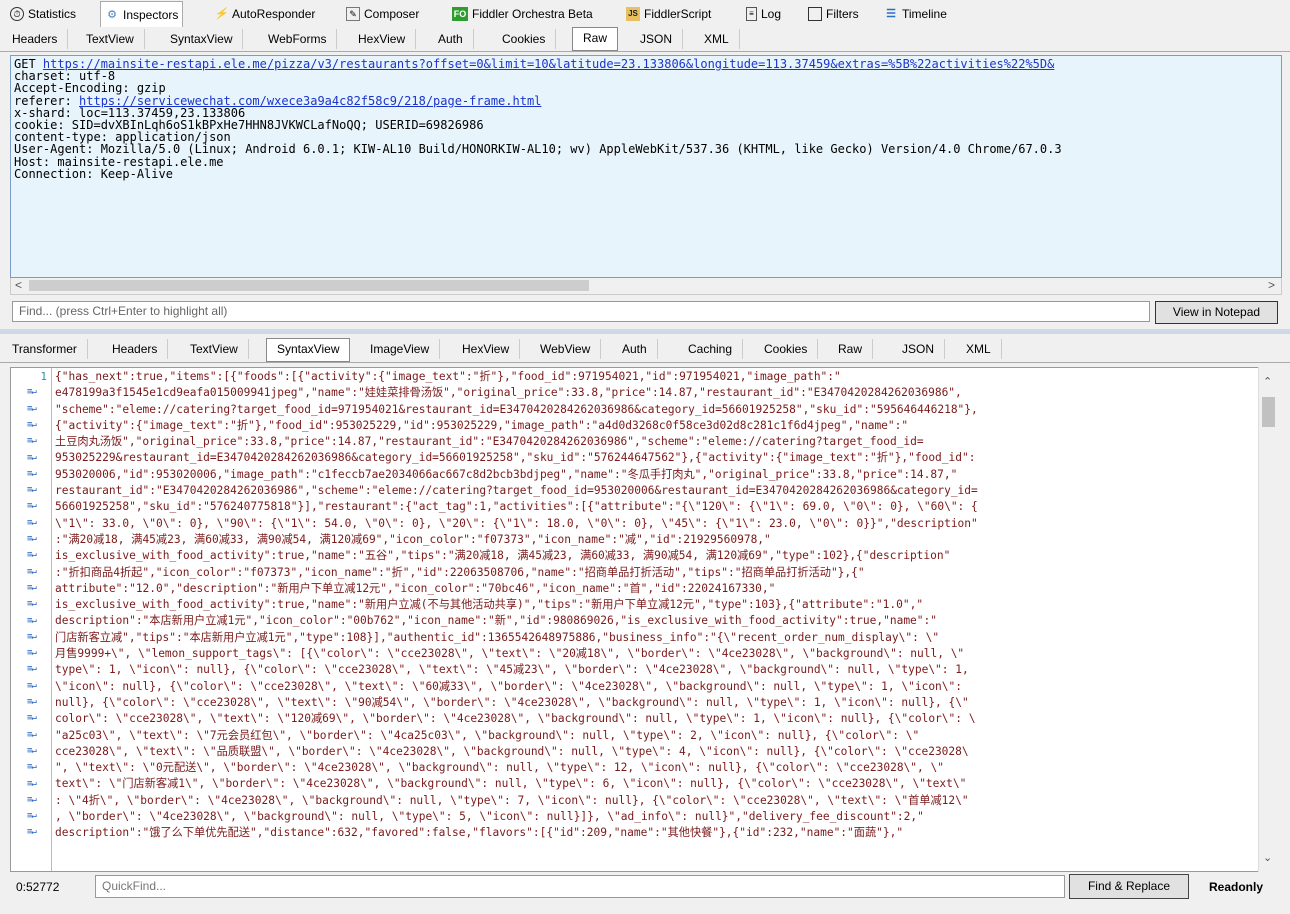 Image resolution: width=1290 pixels, height=914 pixels. I want to click on req-tab-headers: Headers, so click(35, 39).